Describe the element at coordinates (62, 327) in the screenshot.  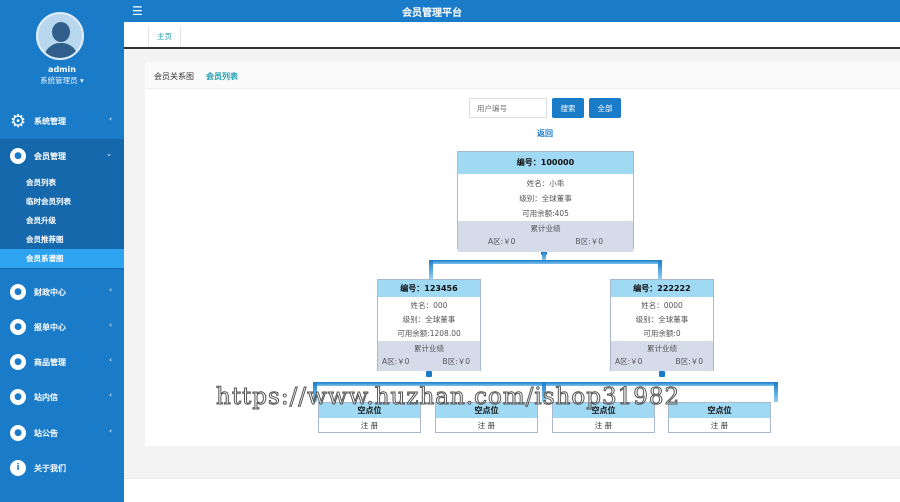
I see `sidebar-item-orders: ● 报单中心 ‹` at that location.